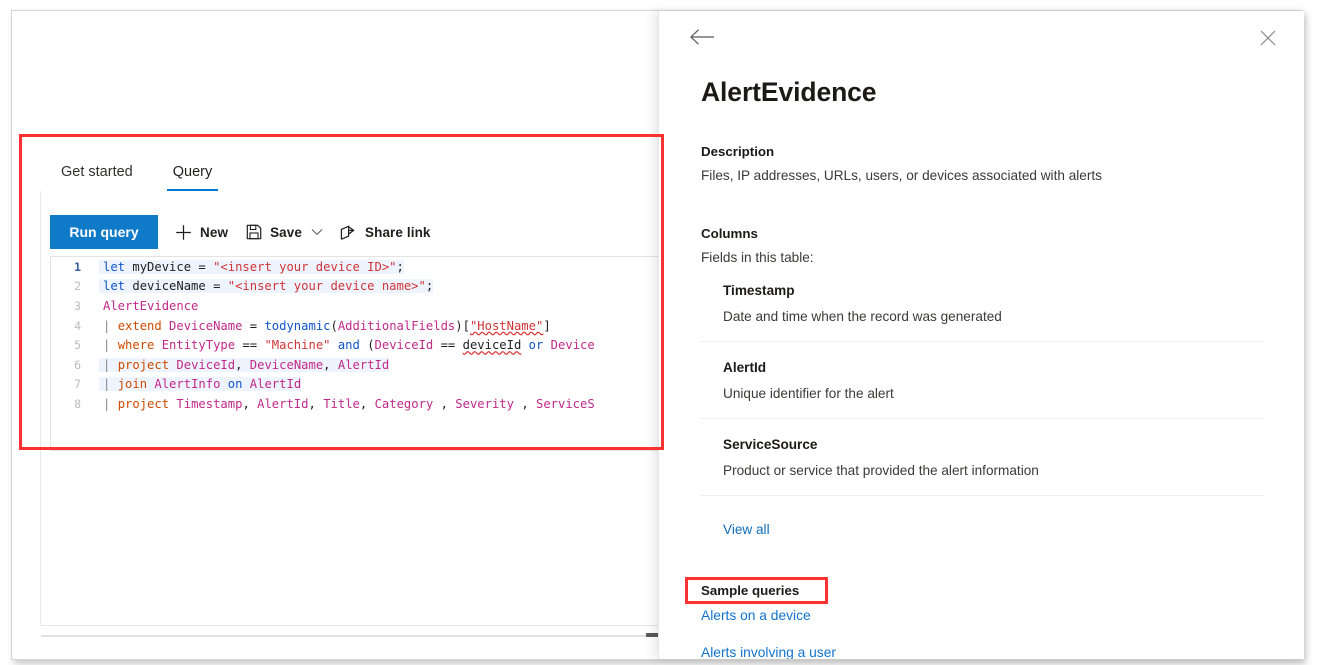  Describe the element at coordinates (982, 615) in the screenshot. I see `sample-query-alerts-on-a-device: Alerts on a device` at that location.